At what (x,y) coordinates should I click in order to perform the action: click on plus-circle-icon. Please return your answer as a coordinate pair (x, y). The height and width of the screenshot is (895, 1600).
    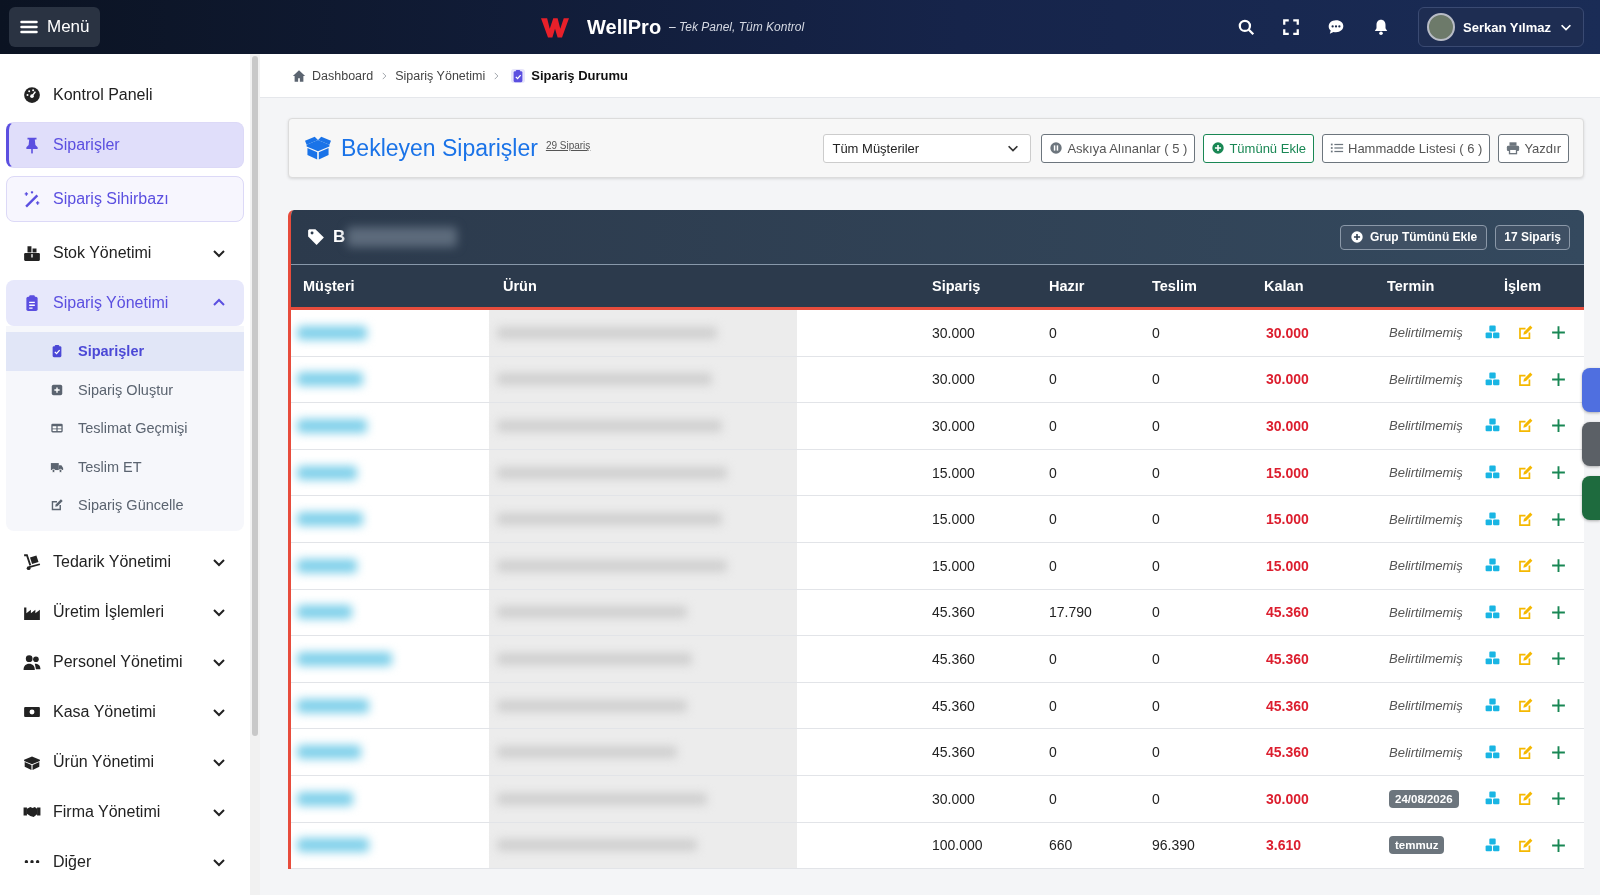
    Looking at the image, I should click on (1218, 148).